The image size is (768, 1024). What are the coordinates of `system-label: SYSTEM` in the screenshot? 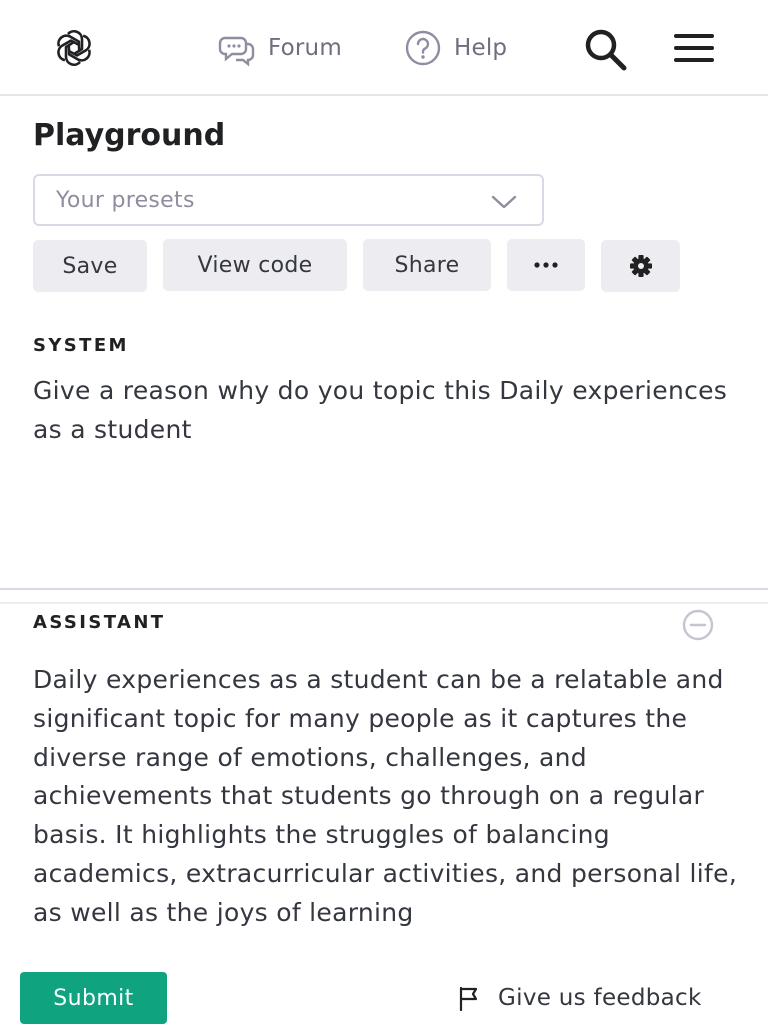 It's located at (81, 345).